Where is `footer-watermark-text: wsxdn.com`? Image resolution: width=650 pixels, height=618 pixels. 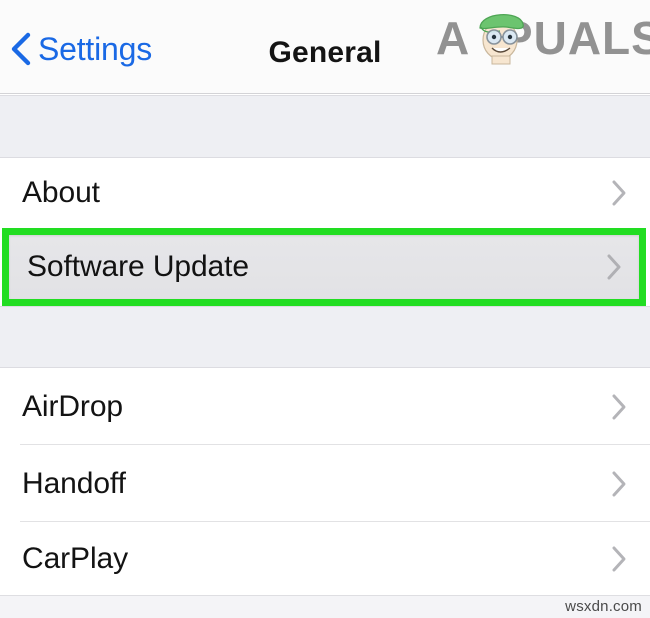 footer-watermark-text: wsxdn.com is located at coordinates (603, 606).